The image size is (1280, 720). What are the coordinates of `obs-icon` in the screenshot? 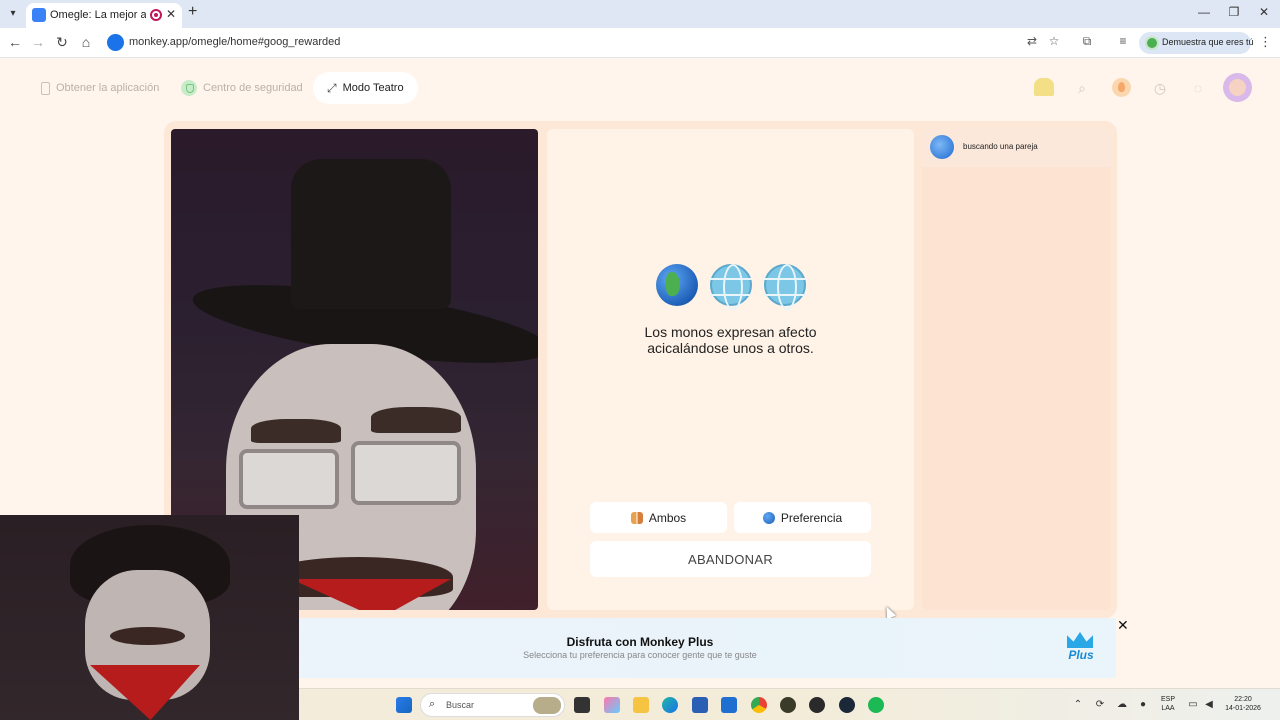 It's located at (817, 705).